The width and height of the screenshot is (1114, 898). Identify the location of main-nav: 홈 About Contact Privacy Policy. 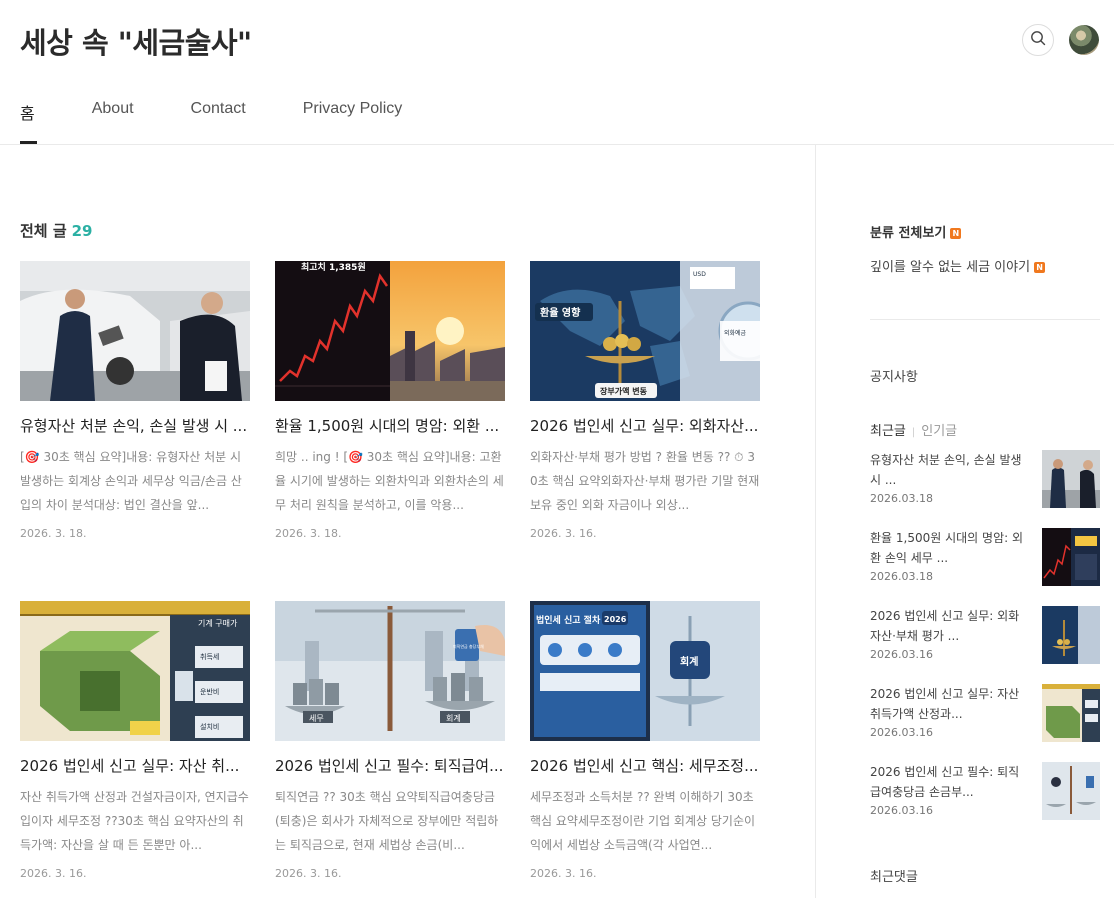
(239, 118).